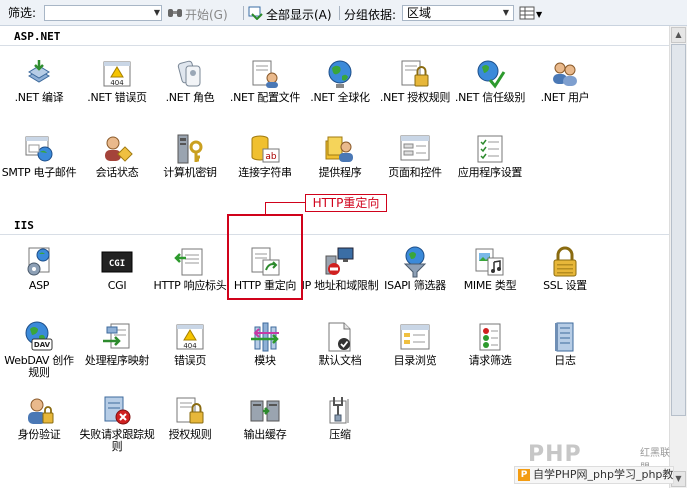 This screenshot has height=488, width=687. Describe the element at coordinates (39, 434) in the screenshot. I see `feature-label: 身份验证` at that location.